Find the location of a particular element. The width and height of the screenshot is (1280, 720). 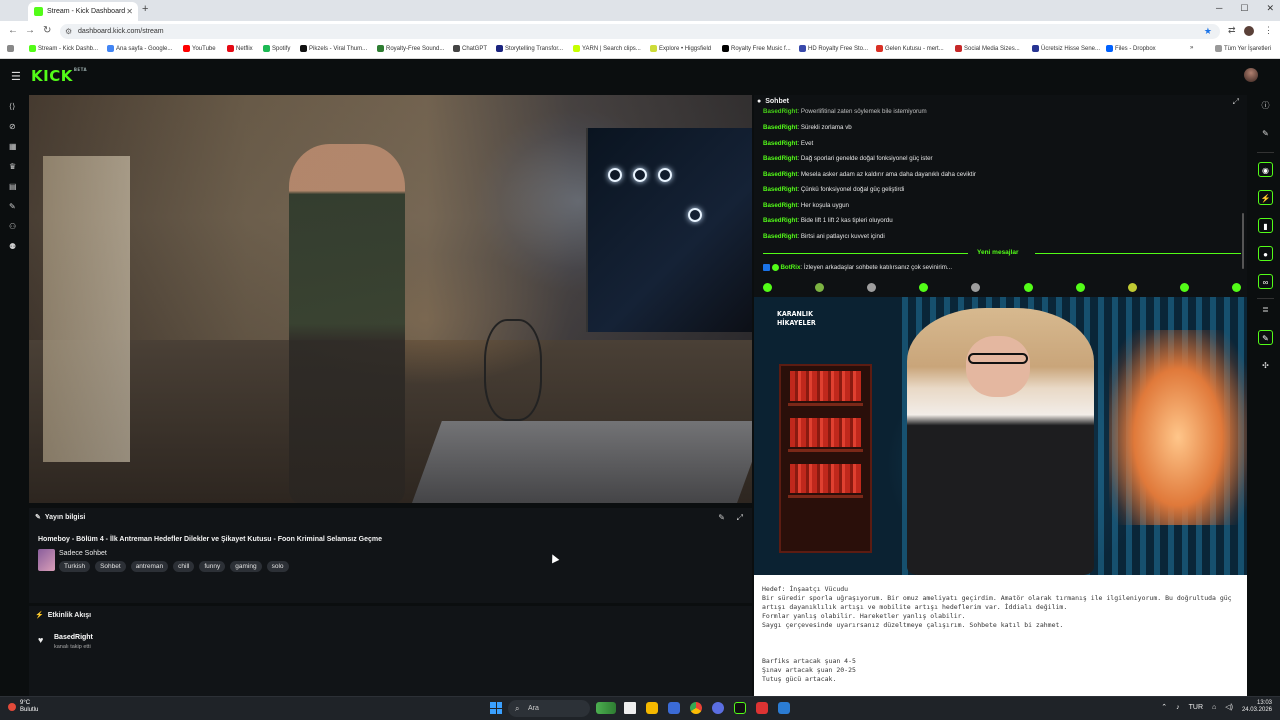

tag: solo is located at coordinates (277, 566).